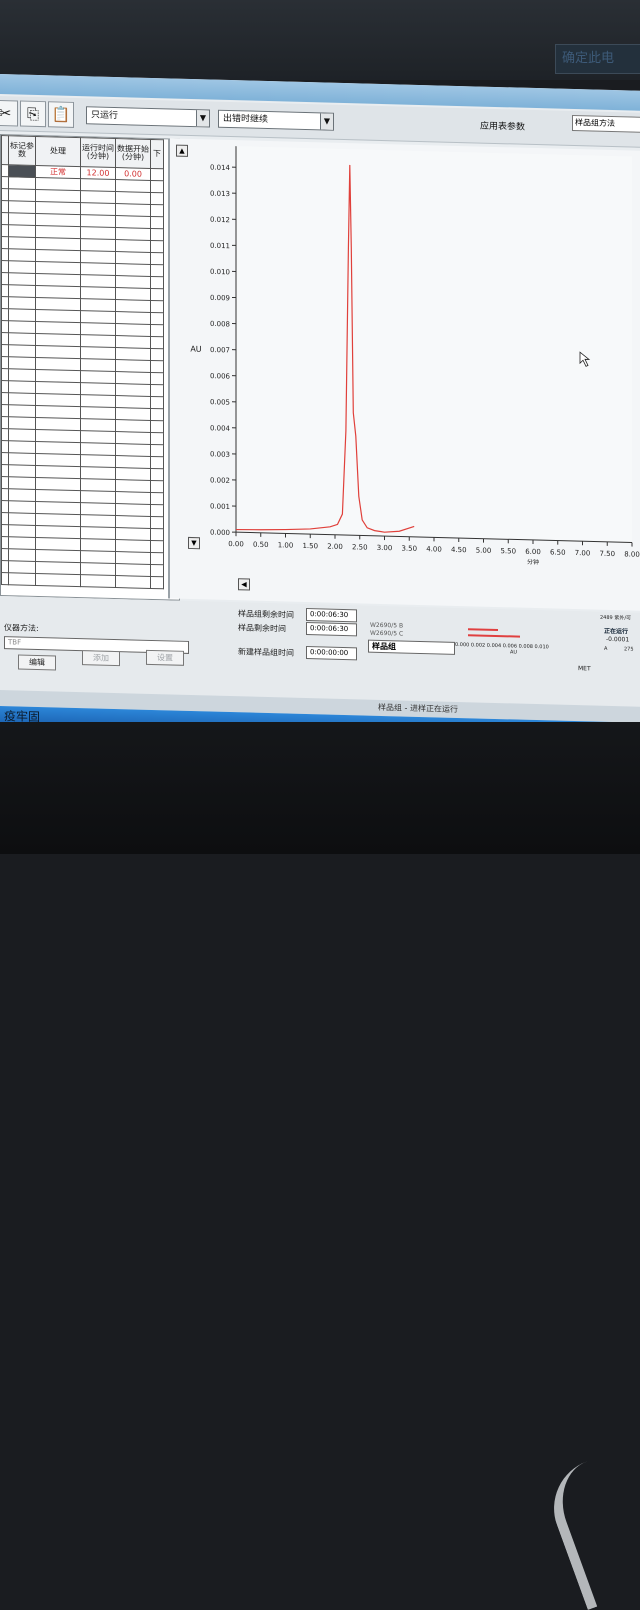 The image size is (640, 1610). I want to click on col-header-run-time: 运行时间(分钟), so click(98, 153).